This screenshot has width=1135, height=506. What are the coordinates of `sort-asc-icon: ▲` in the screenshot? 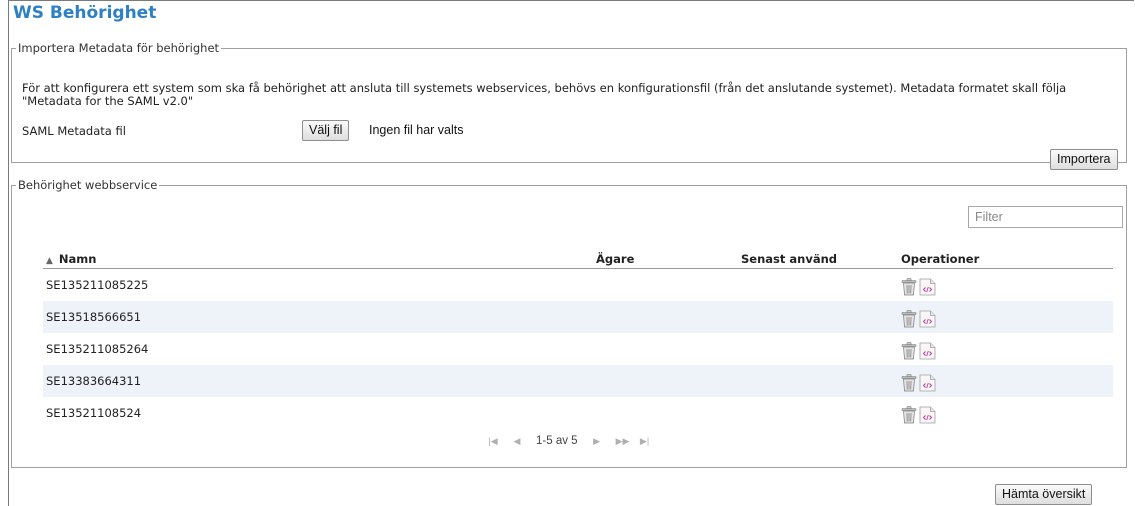 It's located at (49, 260).